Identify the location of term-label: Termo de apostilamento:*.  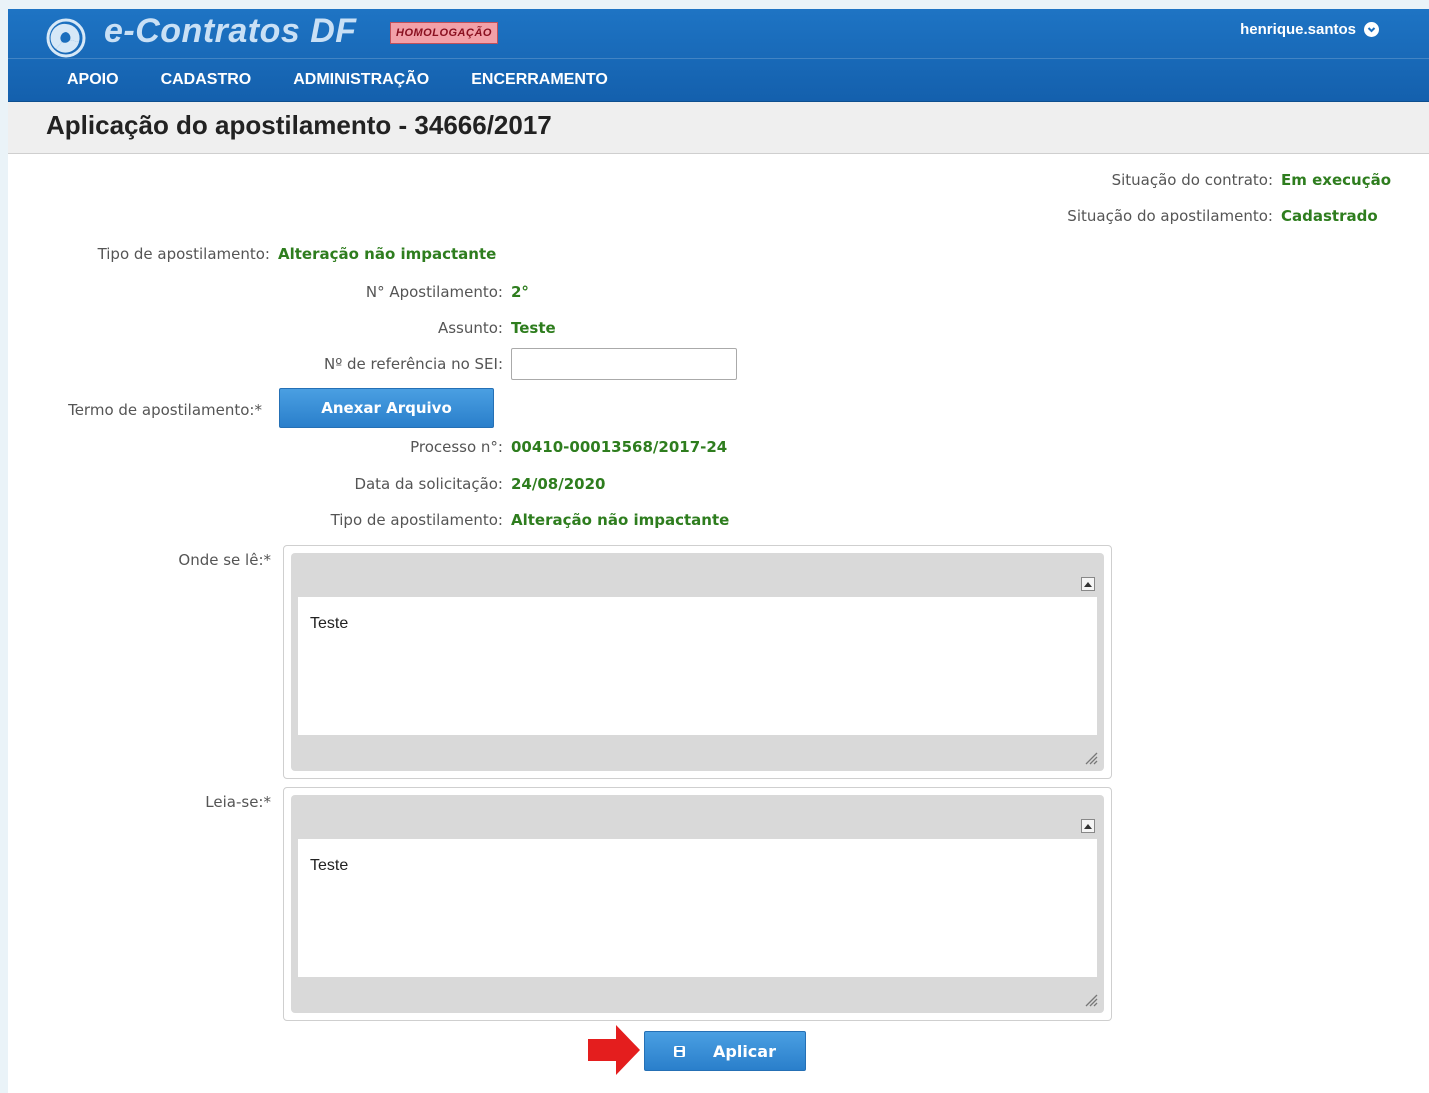
(165, 410).